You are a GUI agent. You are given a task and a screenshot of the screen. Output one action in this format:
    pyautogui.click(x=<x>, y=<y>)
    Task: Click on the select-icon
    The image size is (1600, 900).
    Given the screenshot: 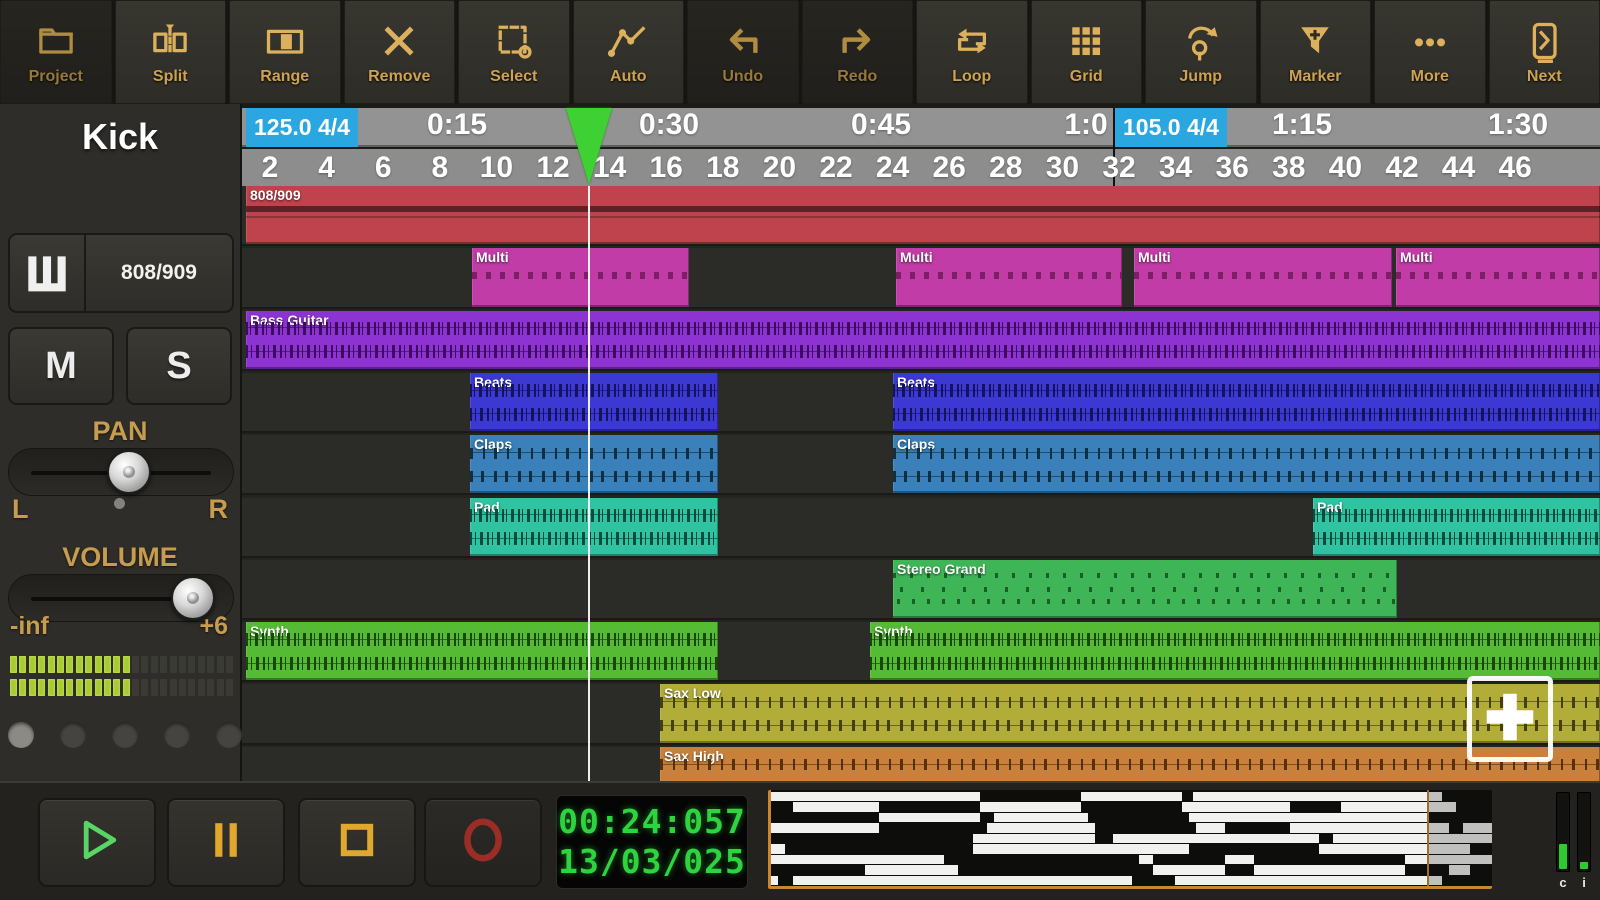 What is the action you would take?
    pyautogui.click(x=514, y=41)
    